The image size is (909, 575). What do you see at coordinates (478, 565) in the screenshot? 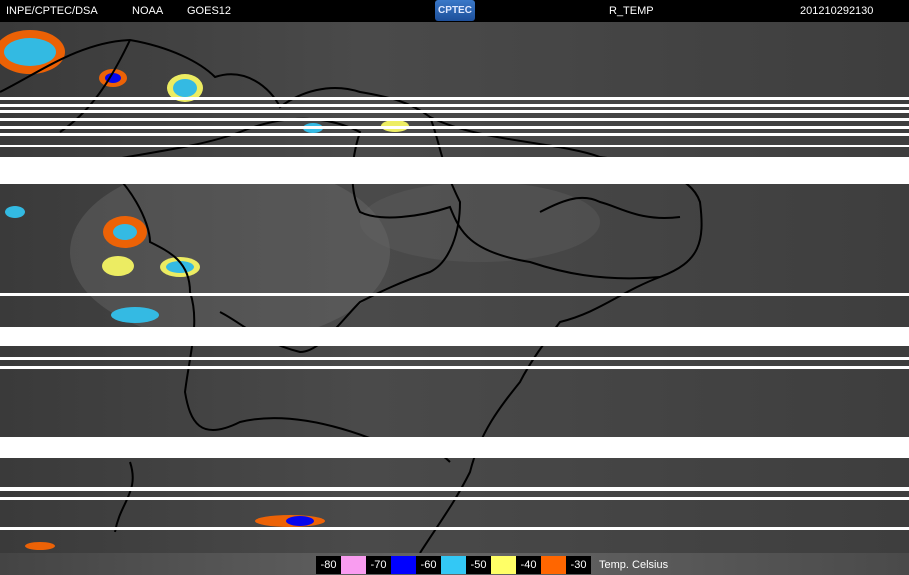
I see `legend-label: -50` at bounding box center [478, 565].